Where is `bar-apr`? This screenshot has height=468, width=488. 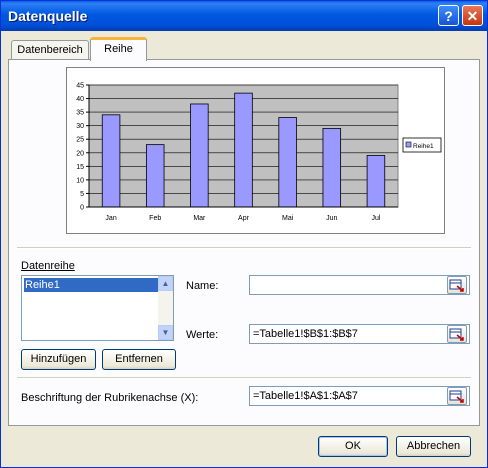 bar-apr is located at coordinates (243, 150).